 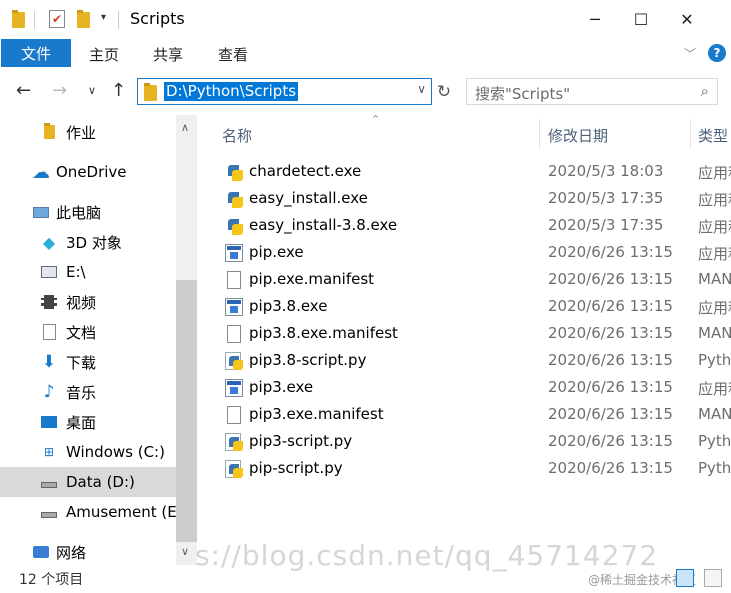 What do you see at coordinates (118, 90) in the screenshot?
I see `up-arrow-icon: ↑` at bounding box center [118, 90].